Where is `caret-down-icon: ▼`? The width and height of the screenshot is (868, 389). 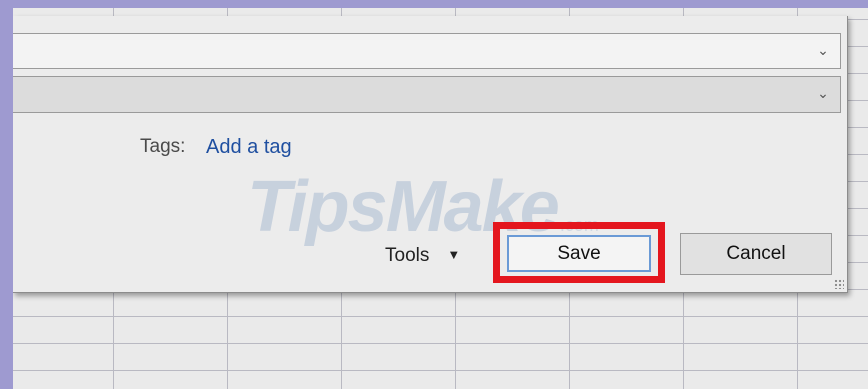
caret-down-icon: ▼ is located at coordinates (454, 254).